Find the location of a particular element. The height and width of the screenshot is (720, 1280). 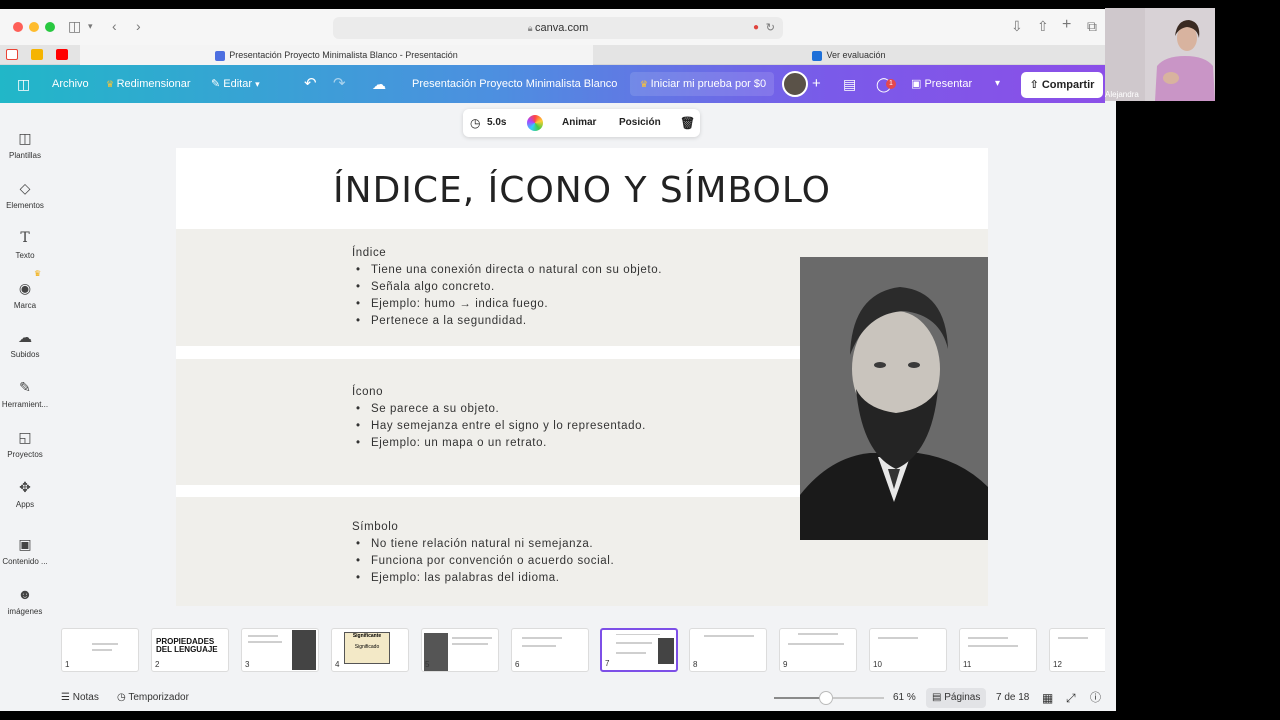

notes-button: ☰ Notas is located at coordinates (80, 698).